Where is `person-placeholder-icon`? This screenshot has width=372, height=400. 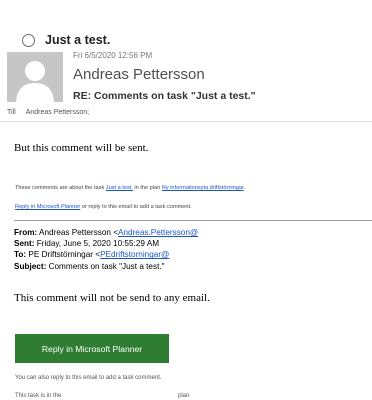
person-placeholder-icon is located at coordinates (35, 77).